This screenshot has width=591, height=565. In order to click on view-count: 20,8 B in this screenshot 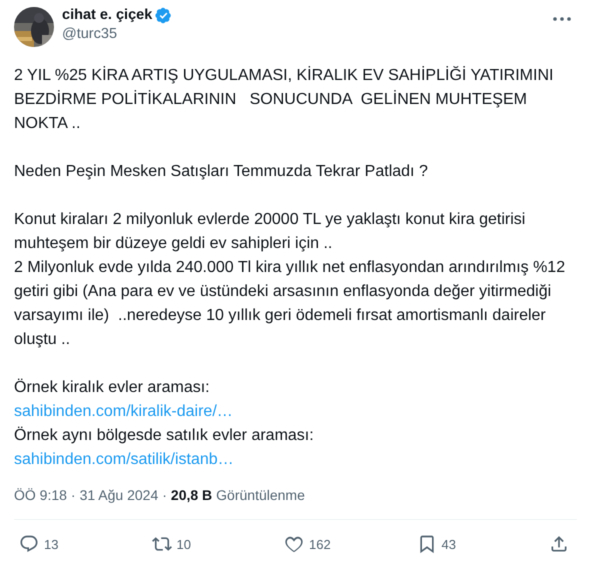, I will do `click(191, 495)`.